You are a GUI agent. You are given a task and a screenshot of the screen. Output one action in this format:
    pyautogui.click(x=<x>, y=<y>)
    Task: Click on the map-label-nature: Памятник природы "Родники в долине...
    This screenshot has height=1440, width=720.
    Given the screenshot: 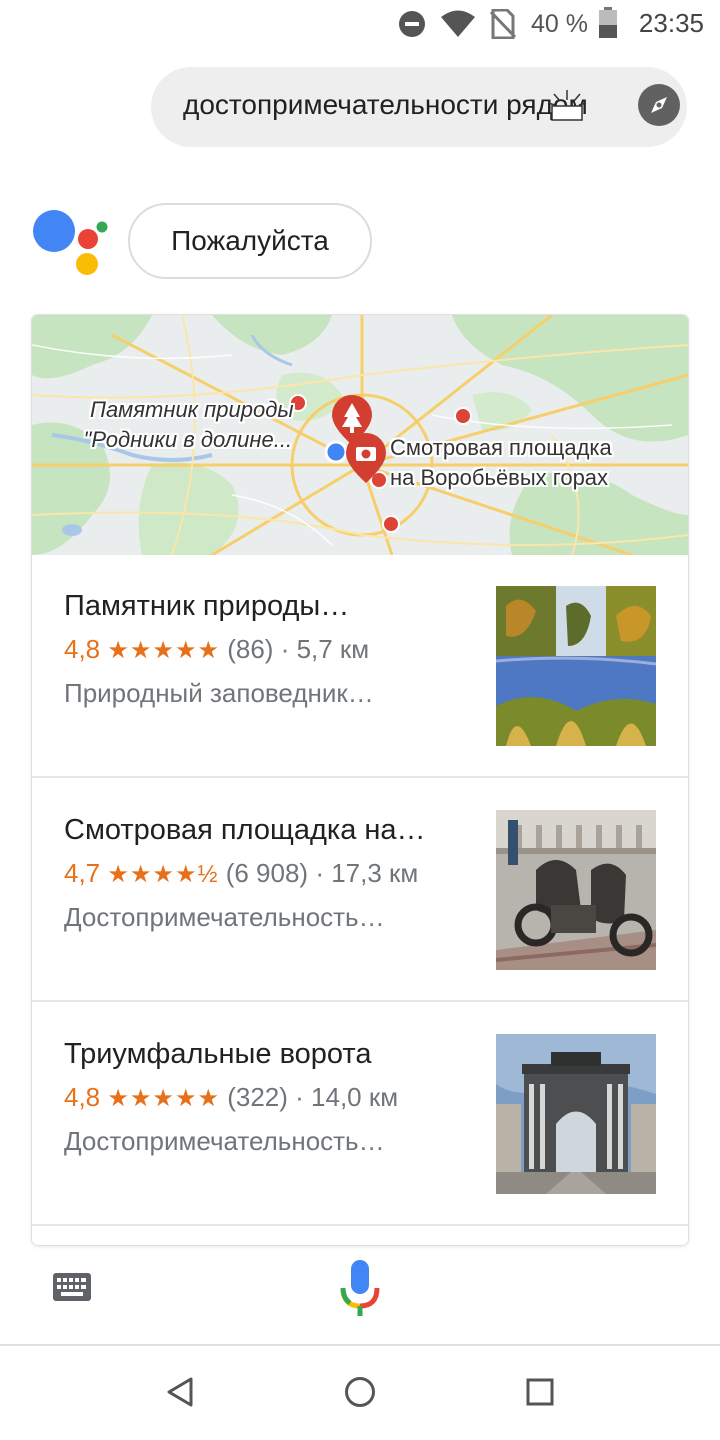 What is the action you would take?
    pyautogui.click(x=188, y=424)
    